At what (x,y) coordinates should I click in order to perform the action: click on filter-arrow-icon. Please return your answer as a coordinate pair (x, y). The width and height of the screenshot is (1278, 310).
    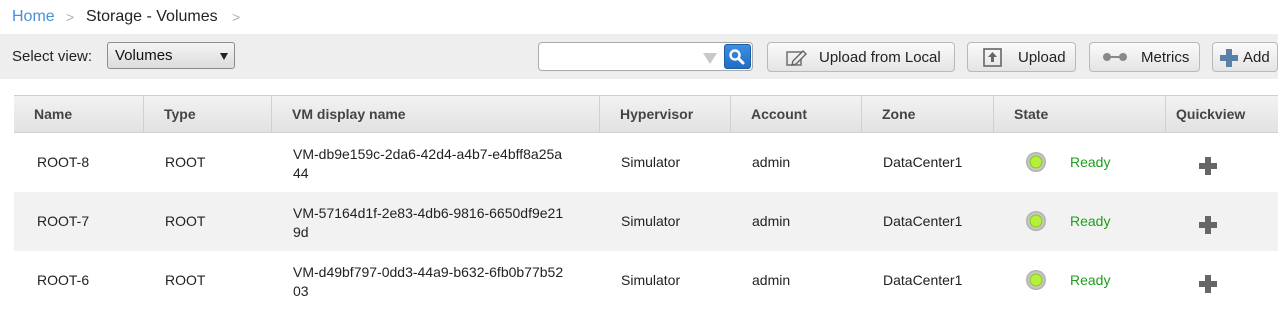
    Looking at the image, I should click on (710, 58).